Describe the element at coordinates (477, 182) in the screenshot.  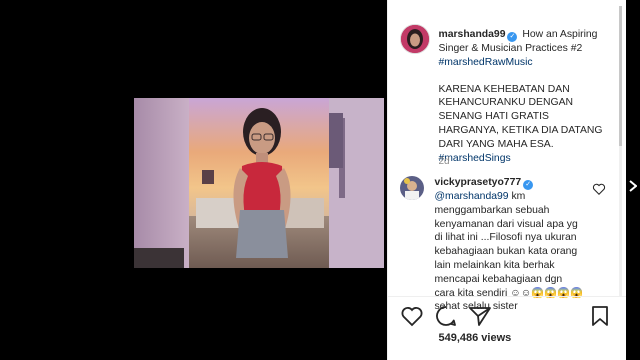
I see `commenter-username: vickyprasetyo777` at that location.